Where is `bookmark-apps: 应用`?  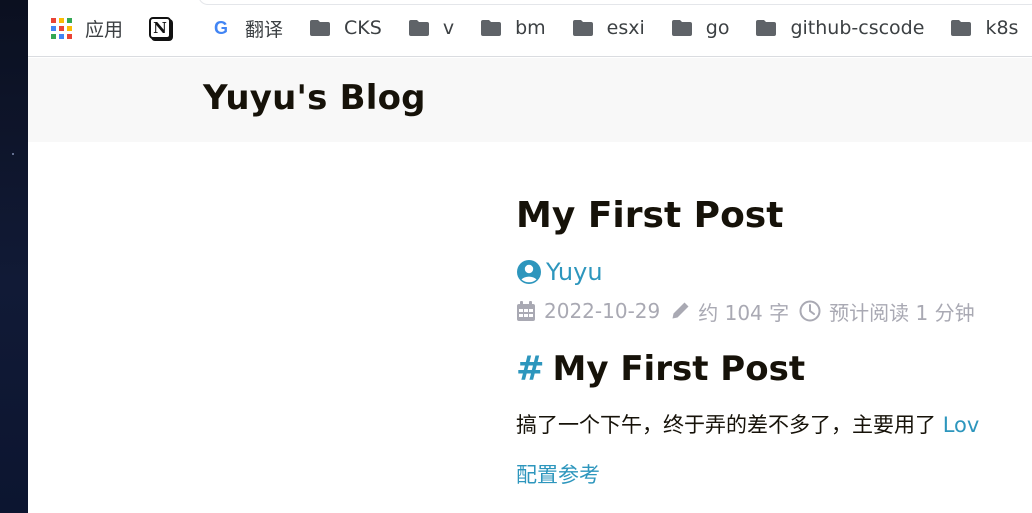
bookmark-apps: 应用 is located at coordinates (86, 28).